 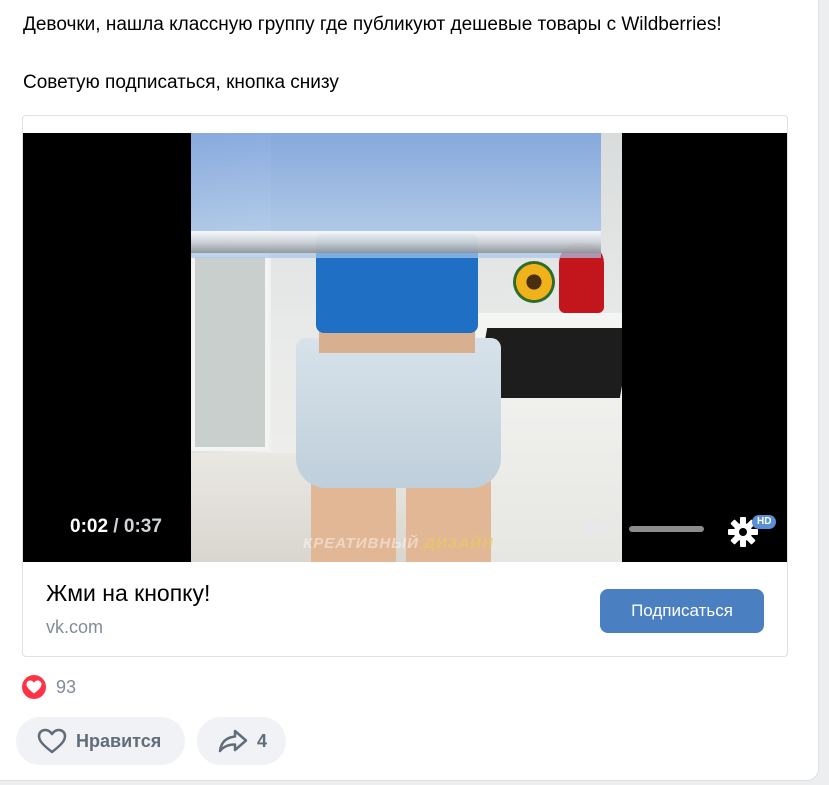 I want to click on settings-button: HD, so click(x=752, y=531).